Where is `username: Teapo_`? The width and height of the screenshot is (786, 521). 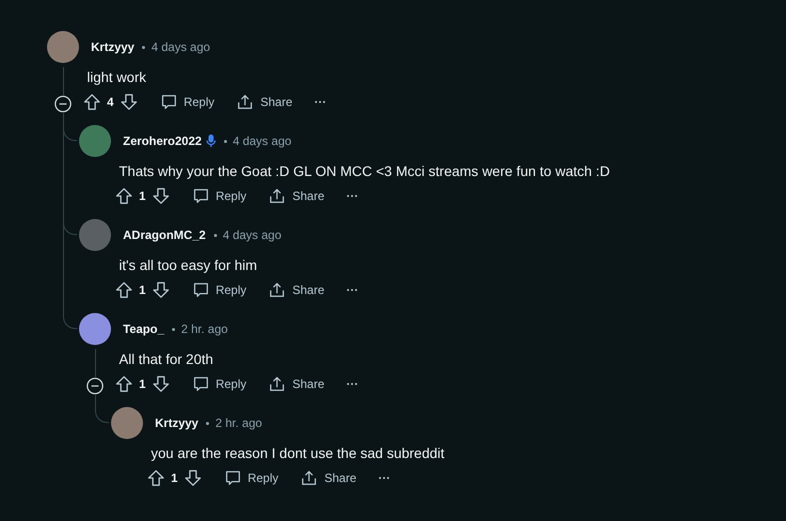 username: Teapo_ is located at coordinates (143, 329).